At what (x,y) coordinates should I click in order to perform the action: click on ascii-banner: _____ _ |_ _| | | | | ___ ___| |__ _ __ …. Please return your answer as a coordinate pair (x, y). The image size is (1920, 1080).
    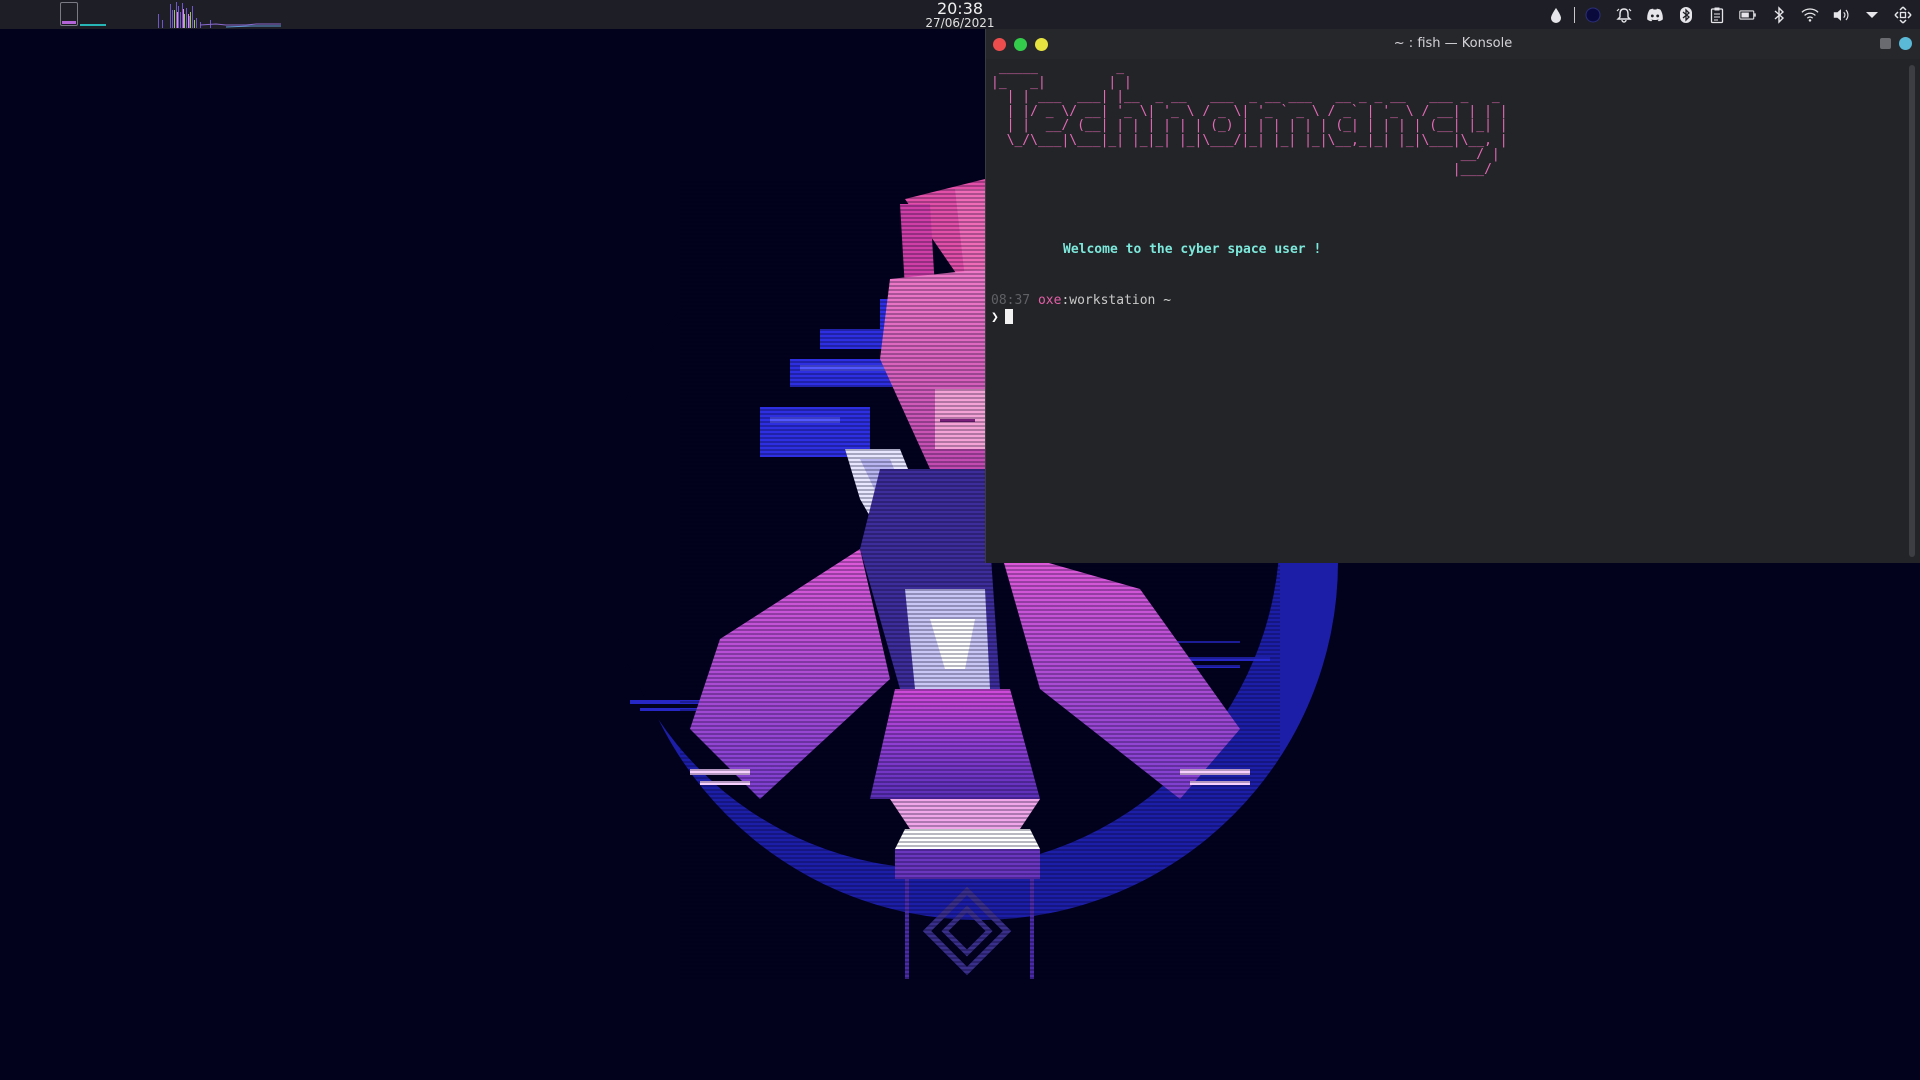
    Looking at the image, I should click on (1249, 118).